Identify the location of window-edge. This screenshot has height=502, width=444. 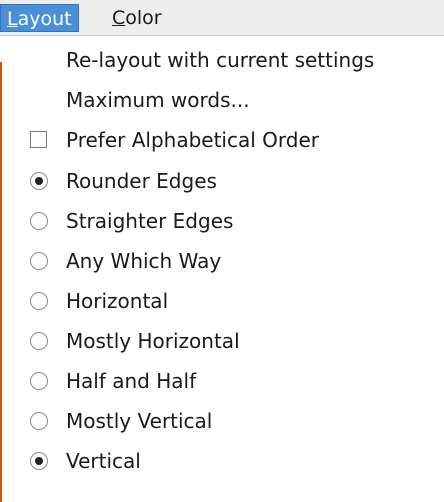
(1, 282).